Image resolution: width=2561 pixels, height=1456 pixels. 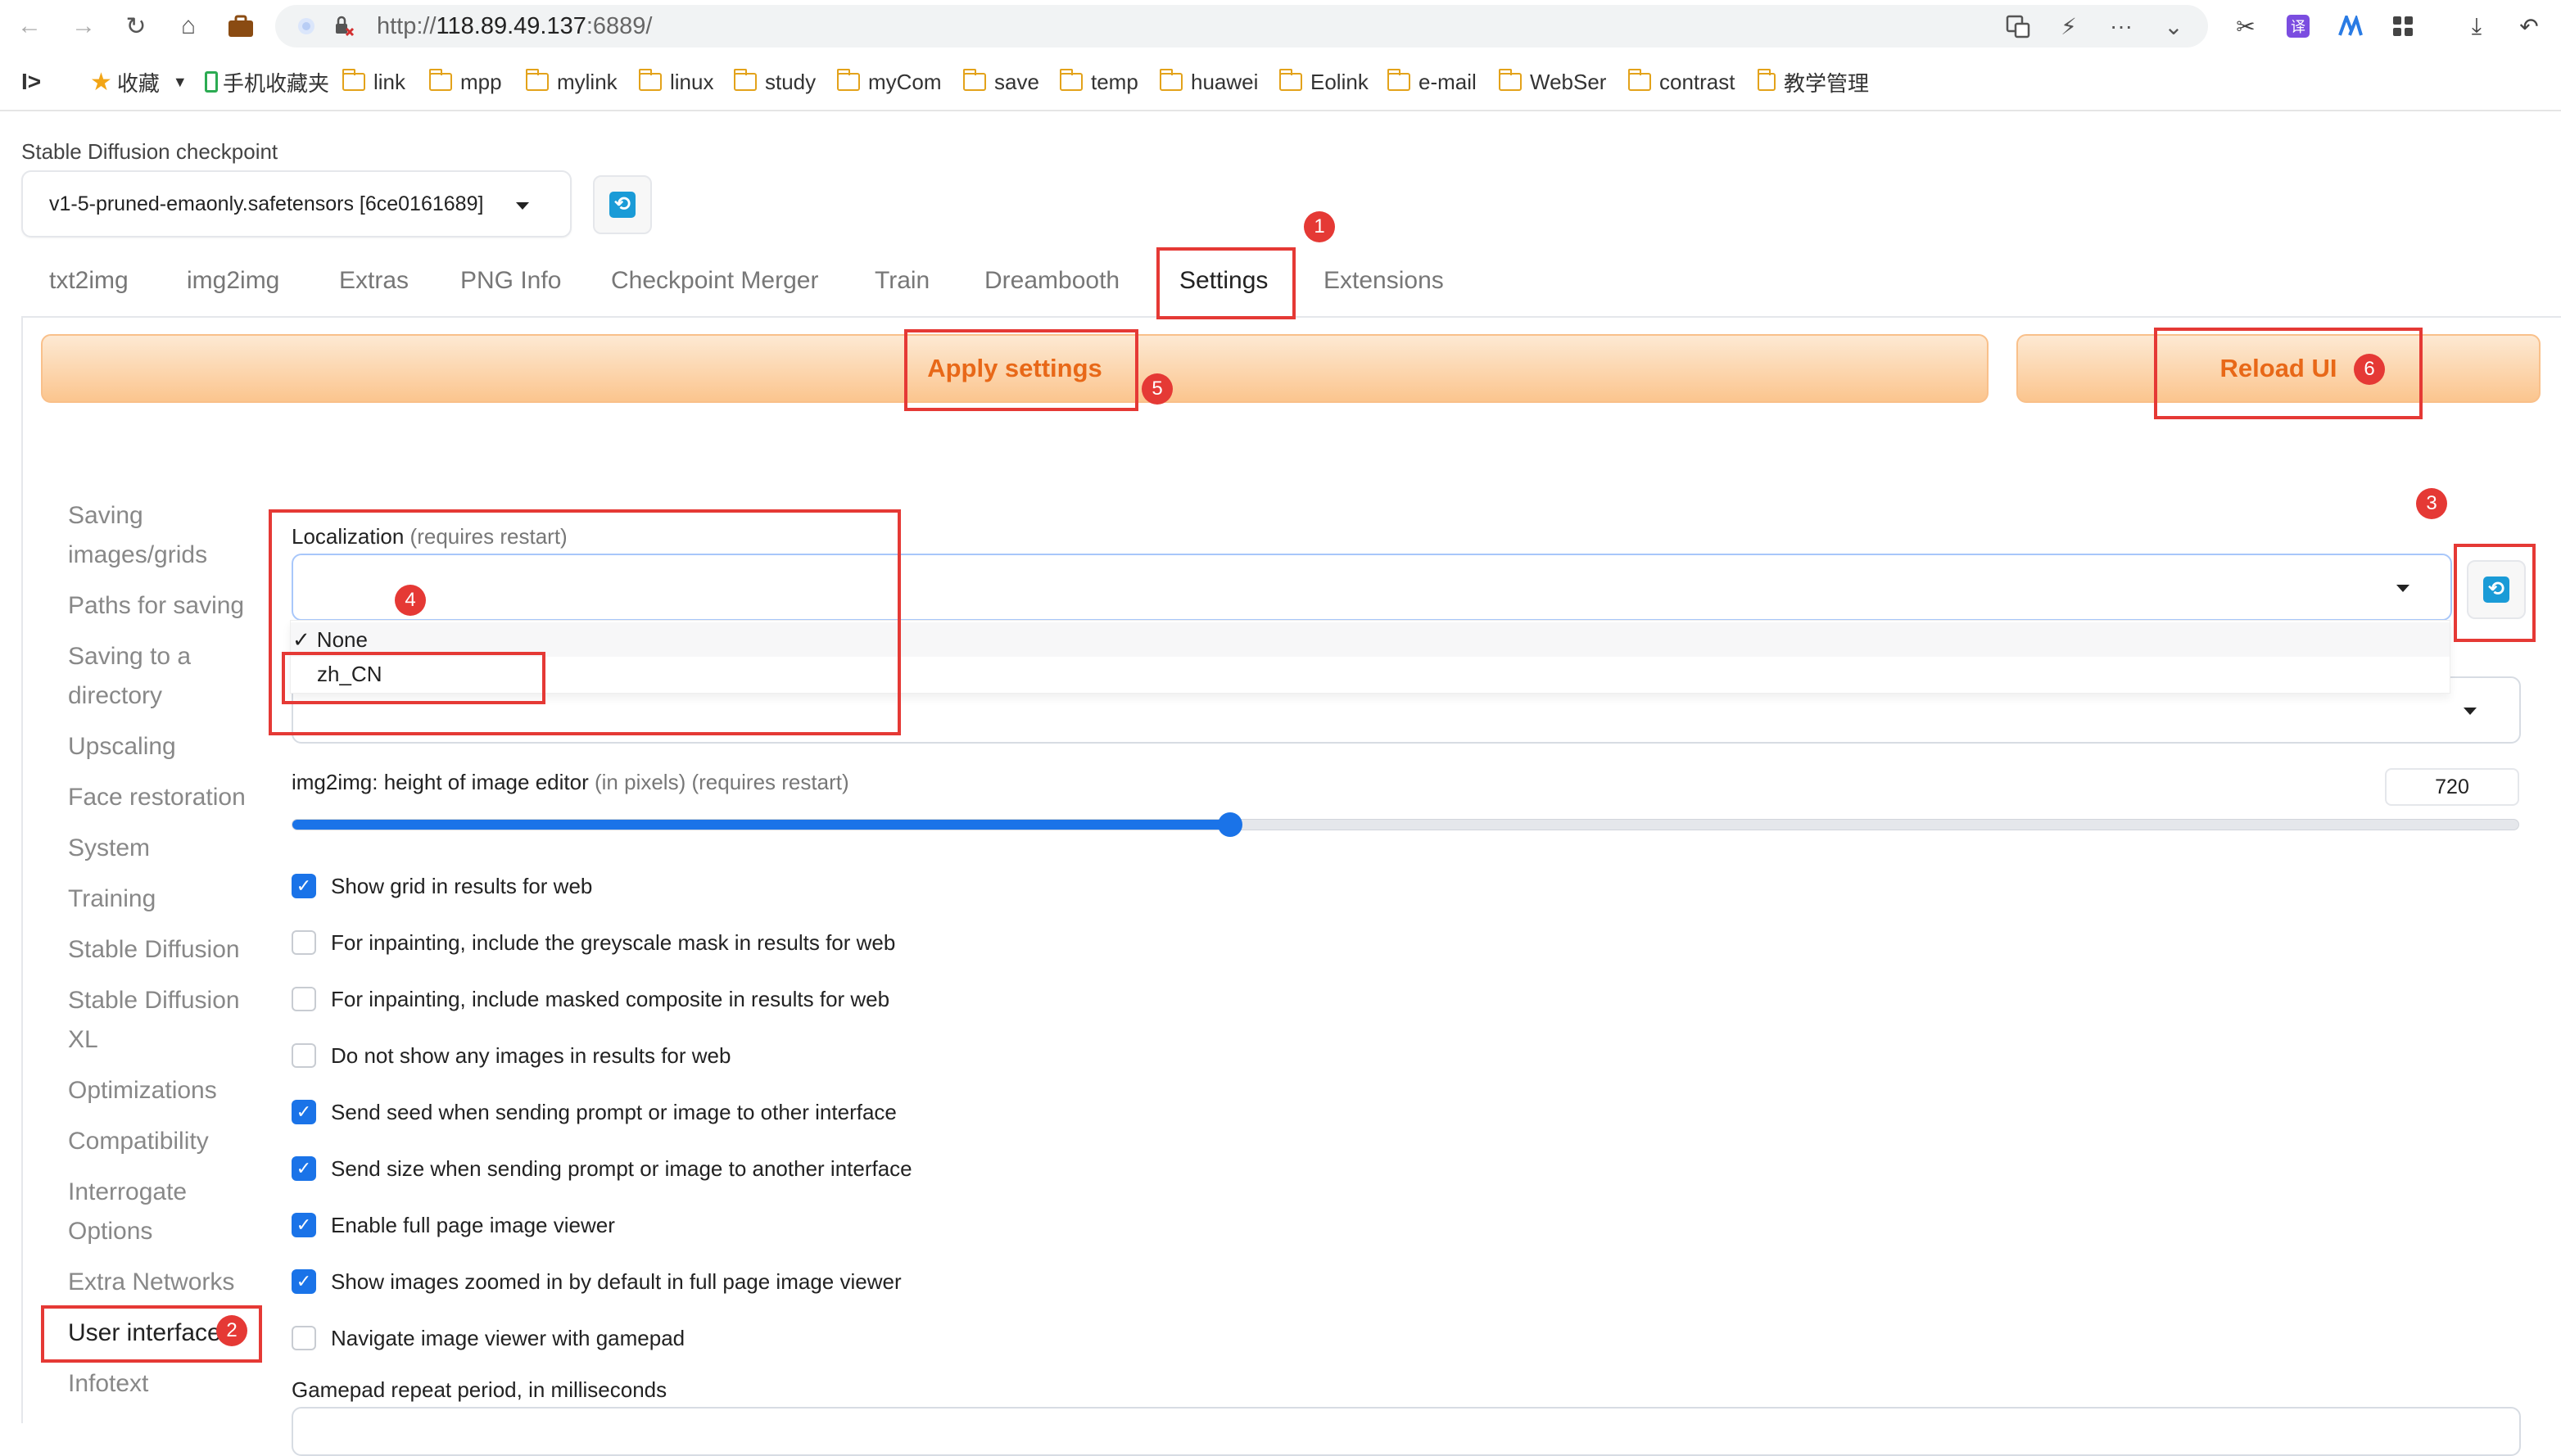 What do you see at coordinates (143, 1090) in the screenshot?
I see `sidebar-item-optimizations: Optimizations` at bounding box center [143, 1090].